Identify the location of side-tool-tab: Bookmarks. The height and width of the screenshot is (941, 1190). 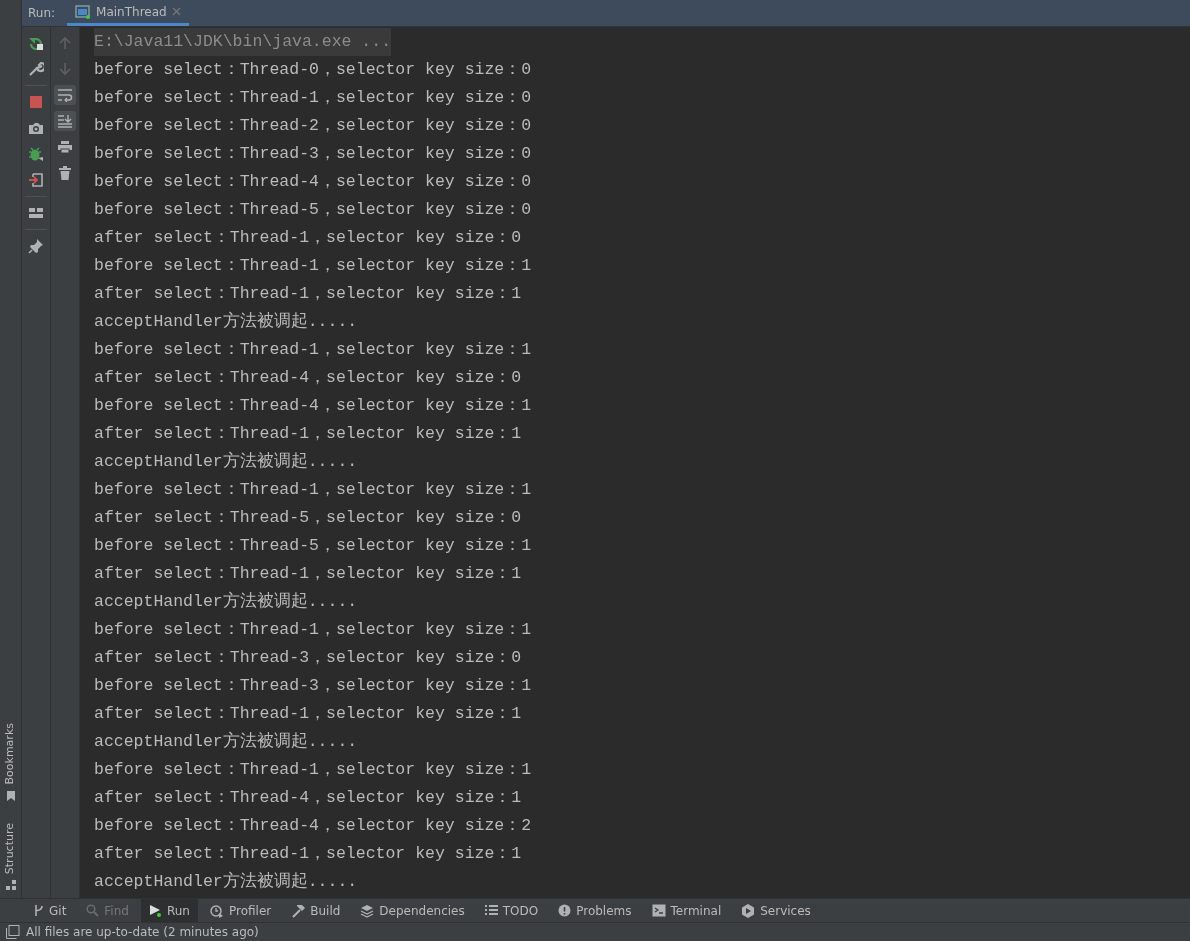
(10, 762).